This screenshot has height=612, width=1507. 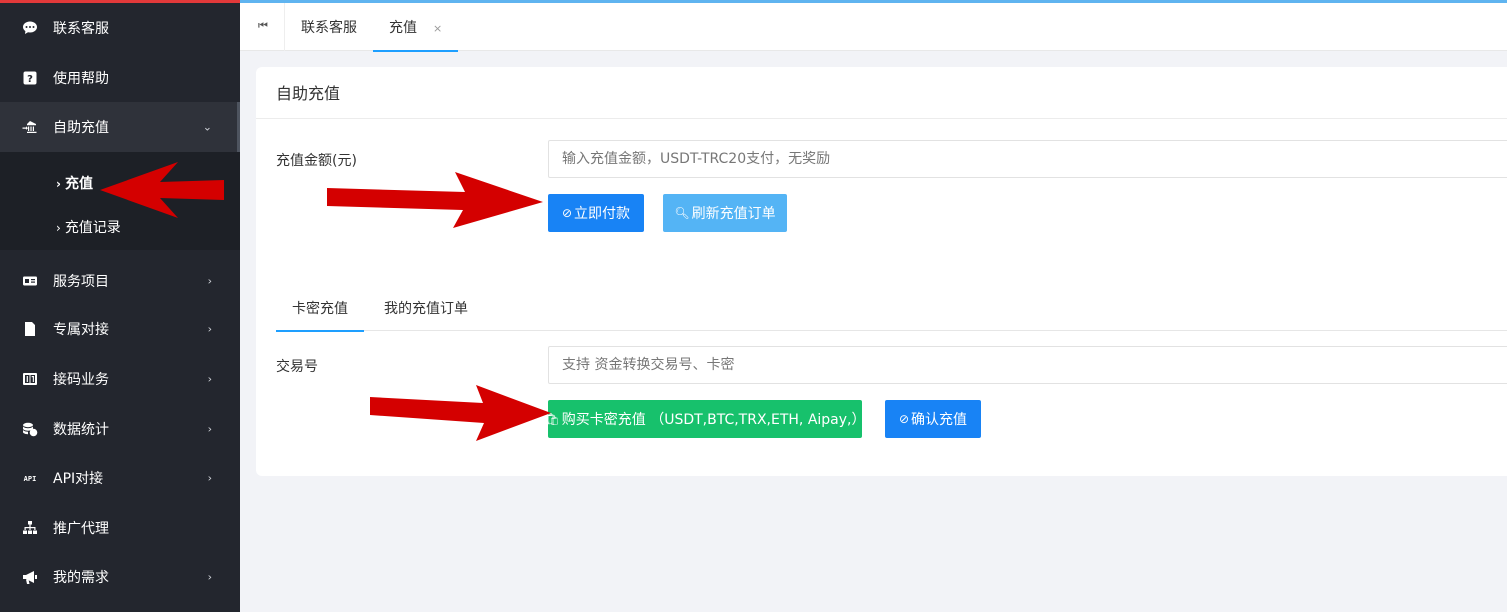 I want to click on sidebar-item-help: ? 使用帮助, so click(x=120, y=78).